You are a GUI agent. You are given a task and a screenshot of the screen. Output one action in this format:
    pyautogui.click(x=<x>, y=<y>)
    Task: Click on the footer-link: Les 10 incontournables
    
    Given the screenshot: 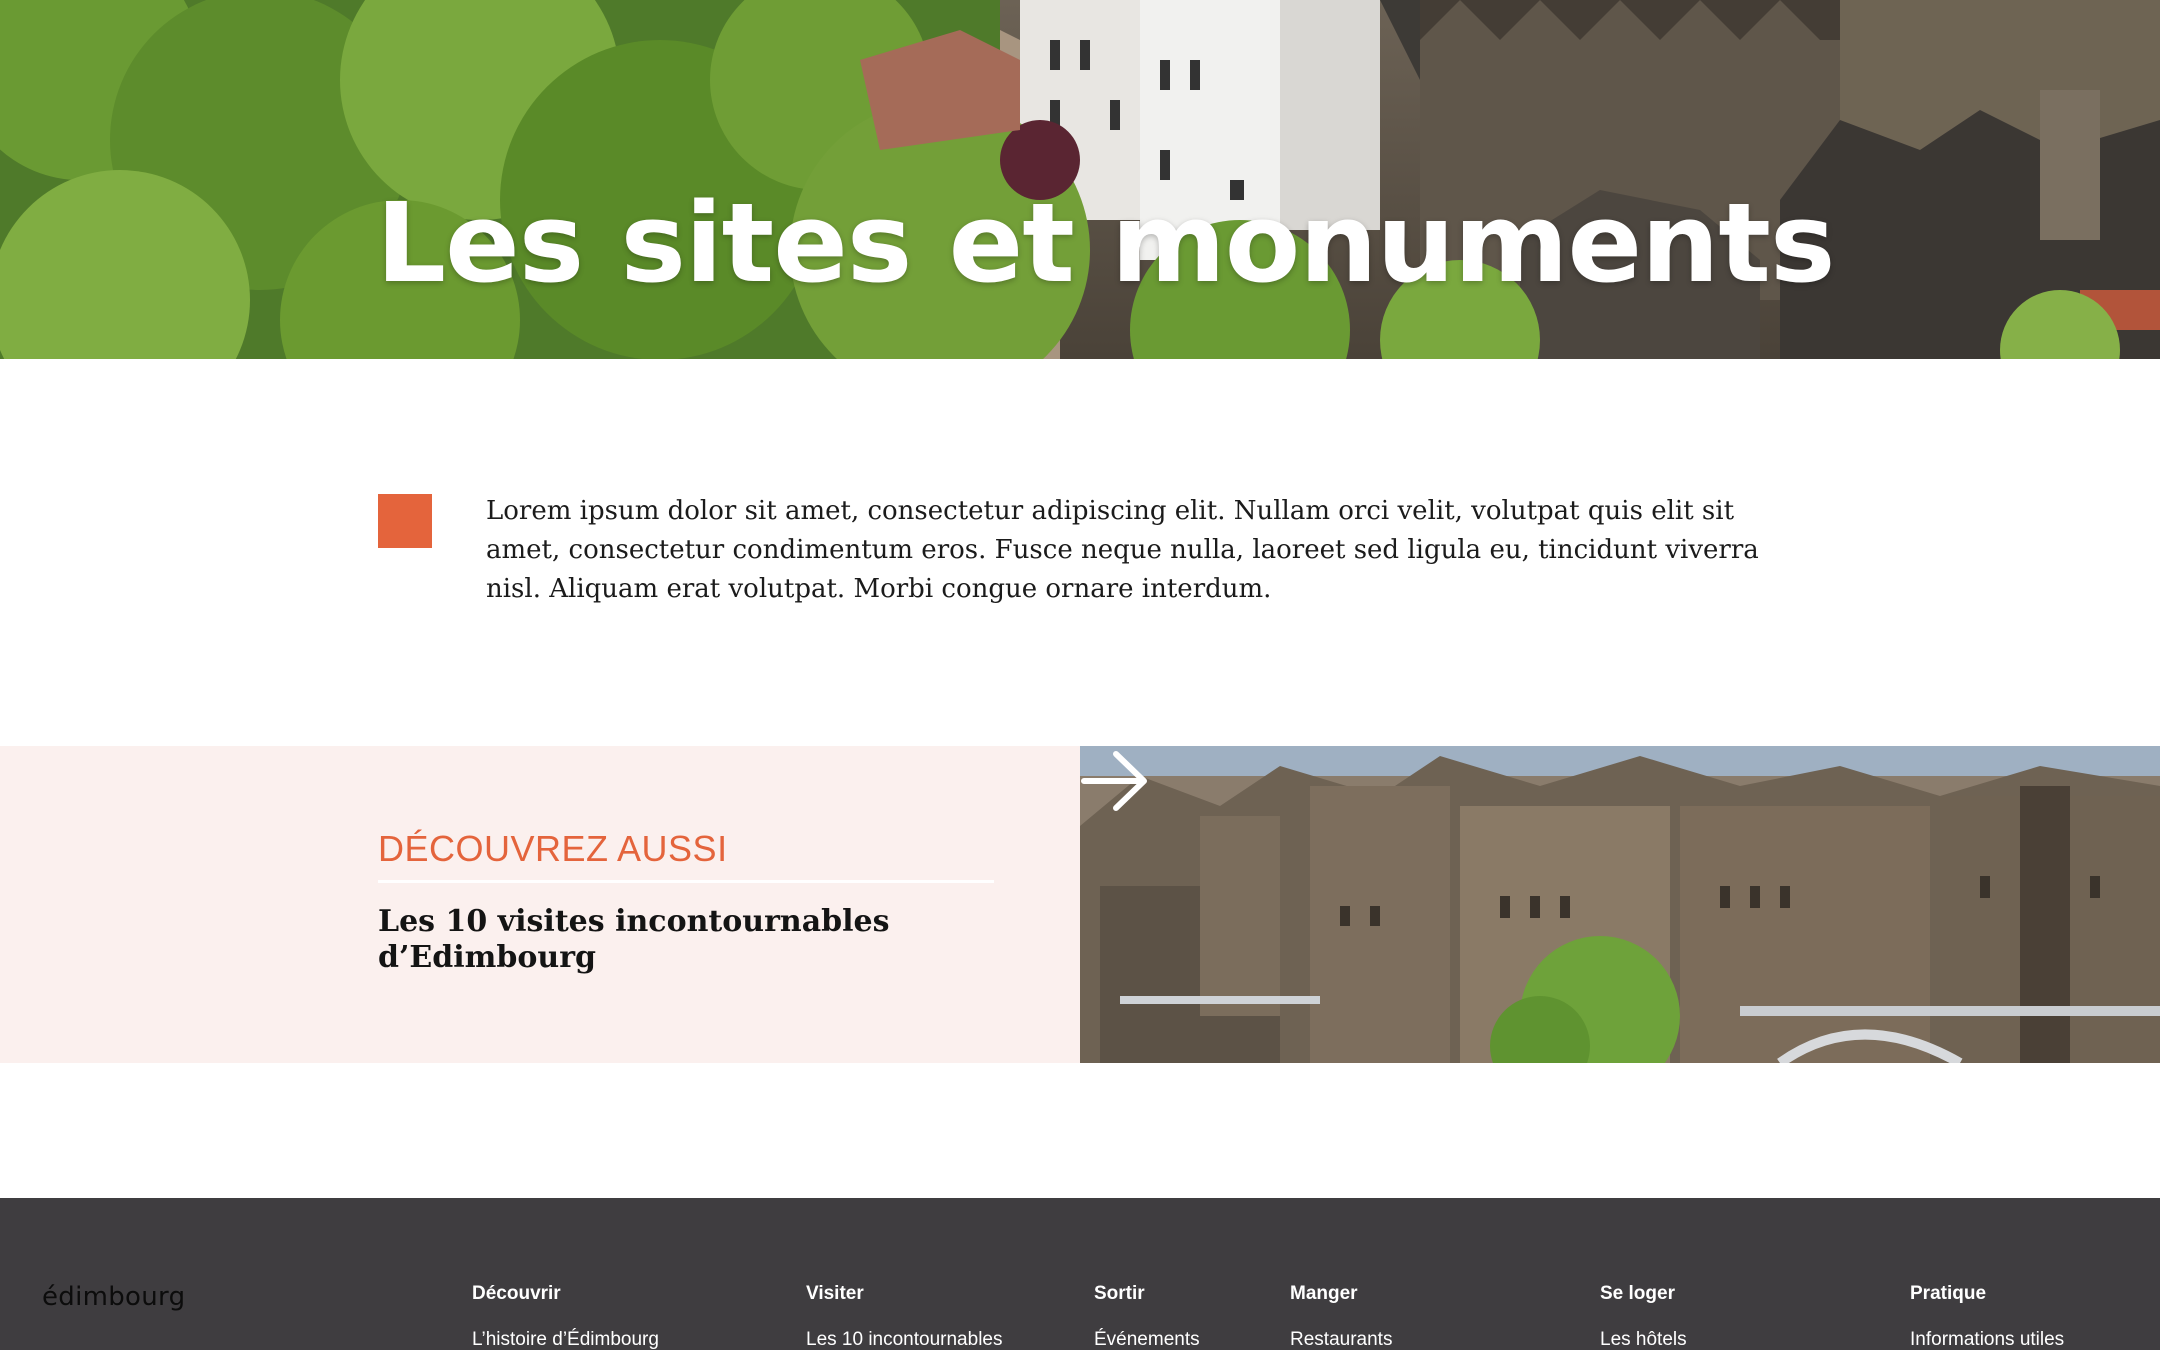 What is the action you would take?
    pyautogui.click(x=904, y=1339)
    